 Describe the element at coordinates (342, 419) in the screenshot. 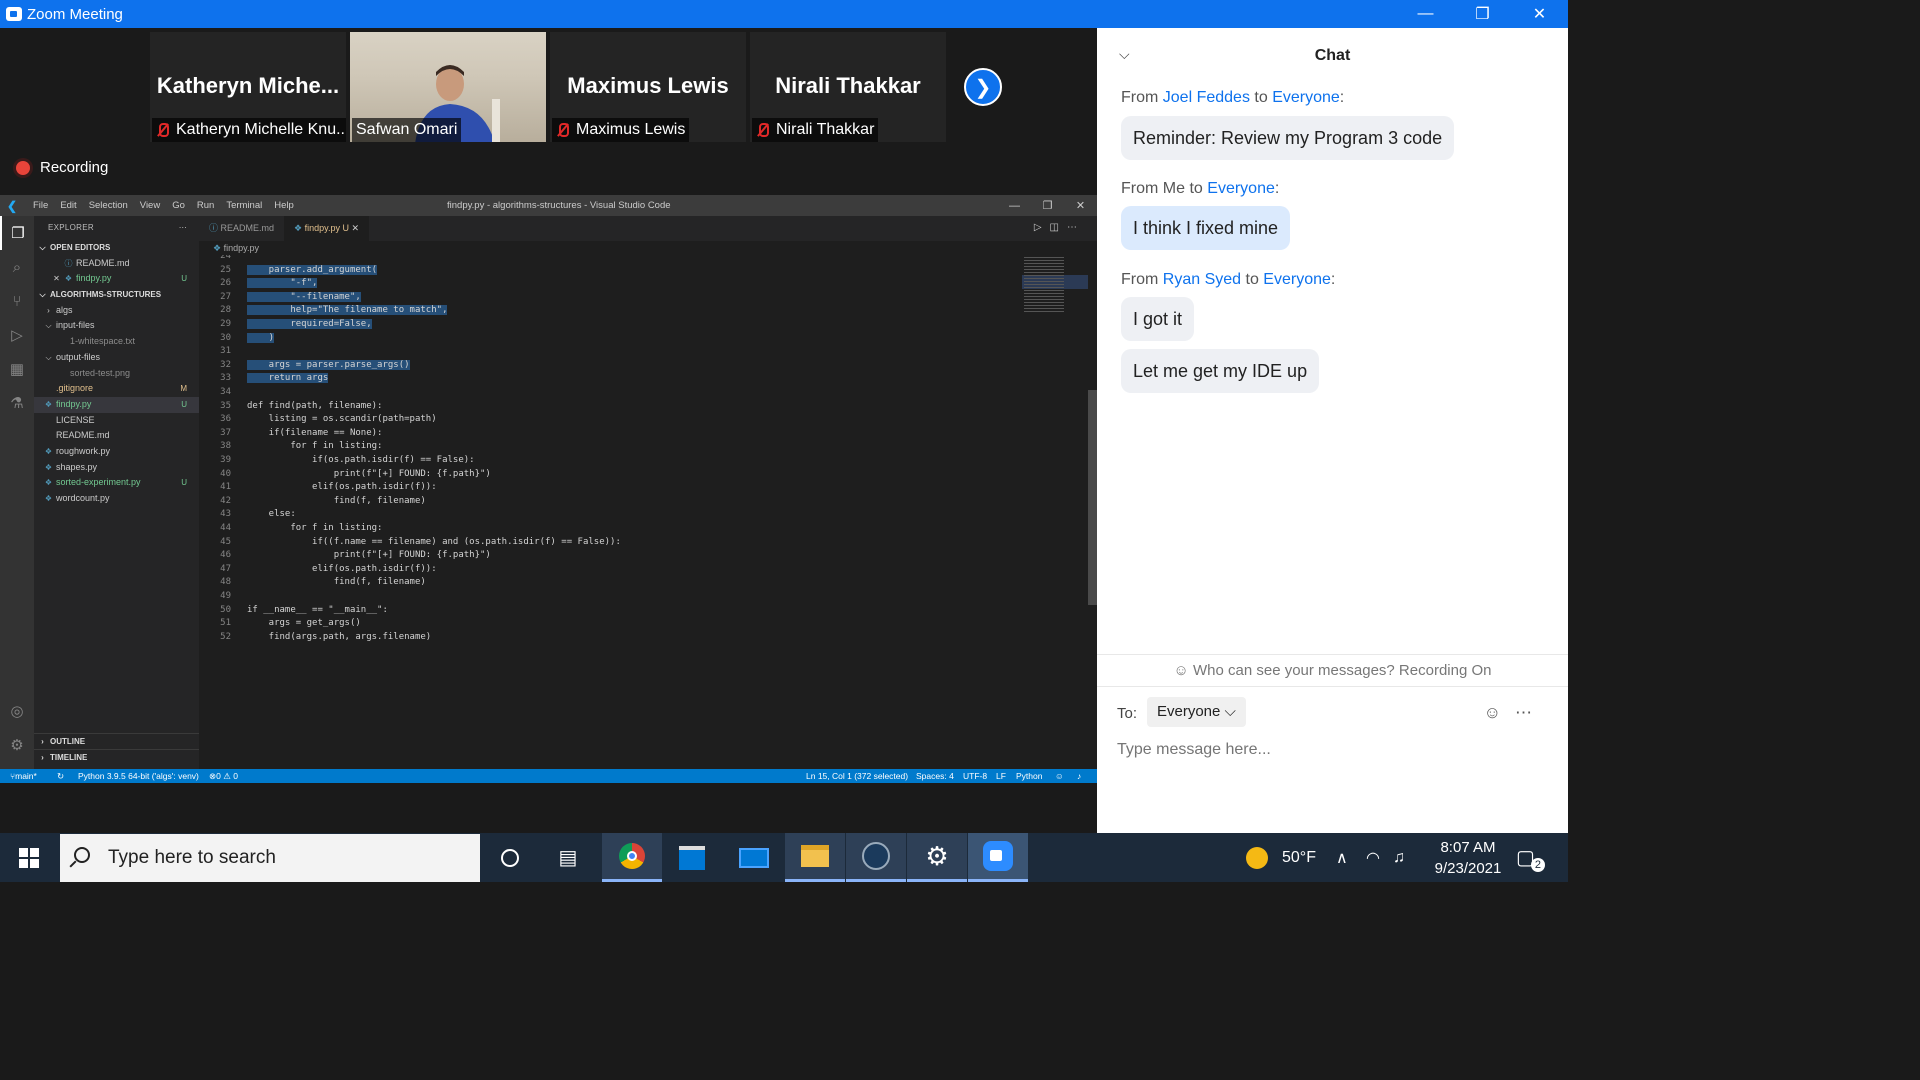

I see `code-line: listing = os.scandir(path=path)` at that location.